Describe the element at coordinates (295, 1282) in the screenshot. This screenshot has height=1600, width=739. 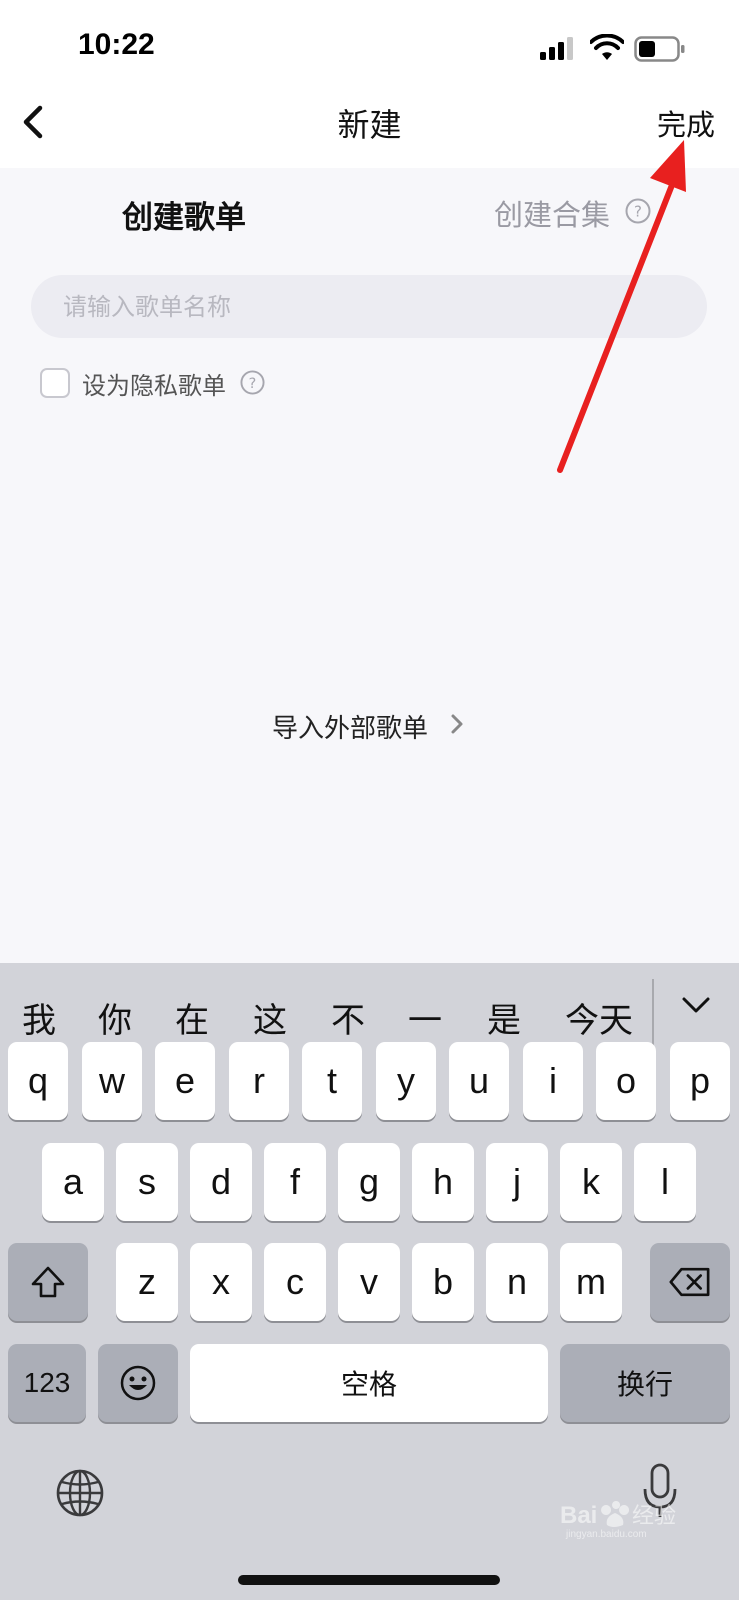
I see `key-c: c` at that location.